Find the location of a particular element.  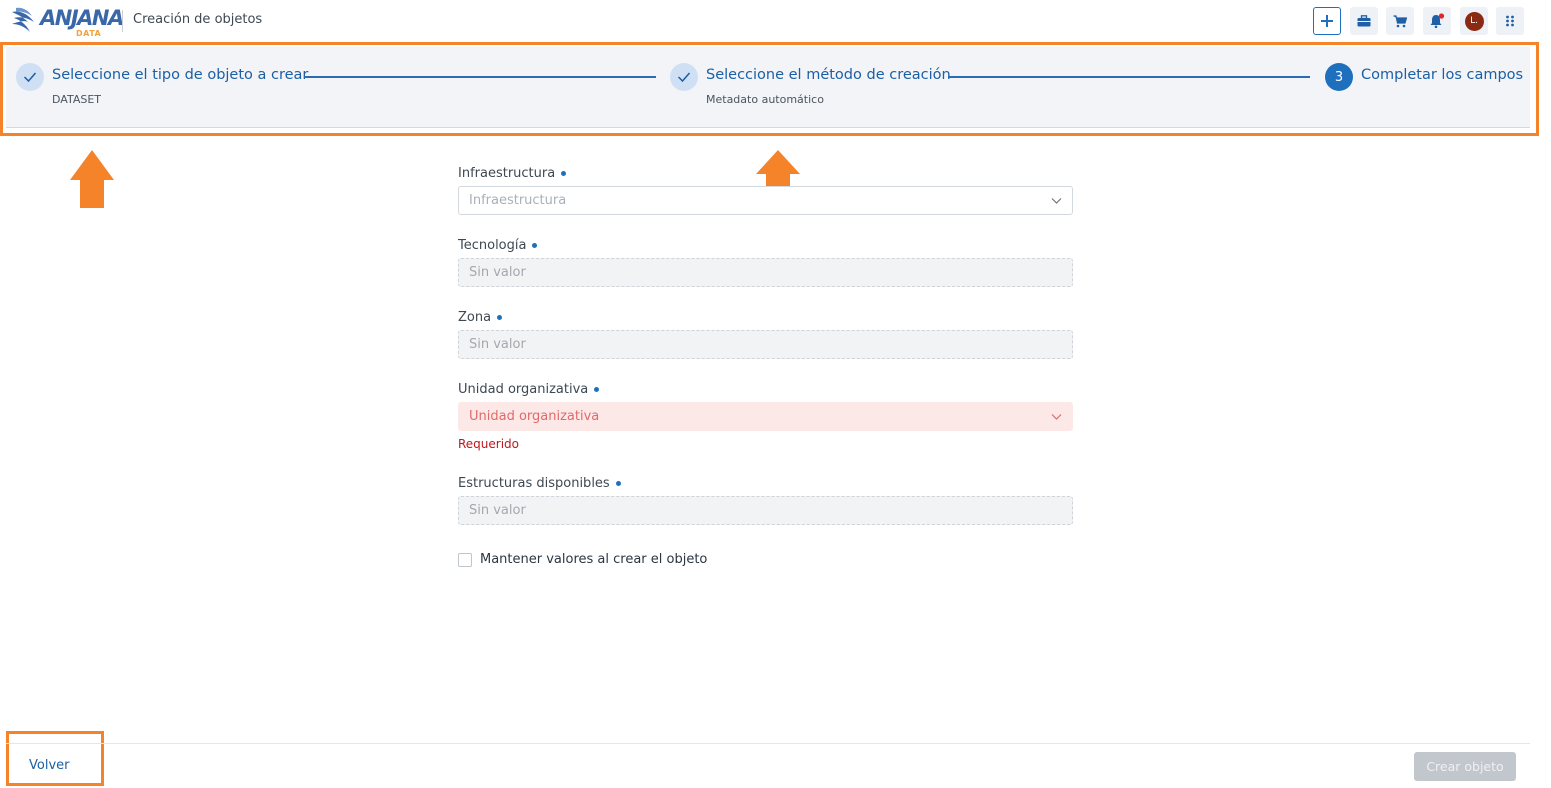

avatar: L. is located at coordinates (1474, 21).